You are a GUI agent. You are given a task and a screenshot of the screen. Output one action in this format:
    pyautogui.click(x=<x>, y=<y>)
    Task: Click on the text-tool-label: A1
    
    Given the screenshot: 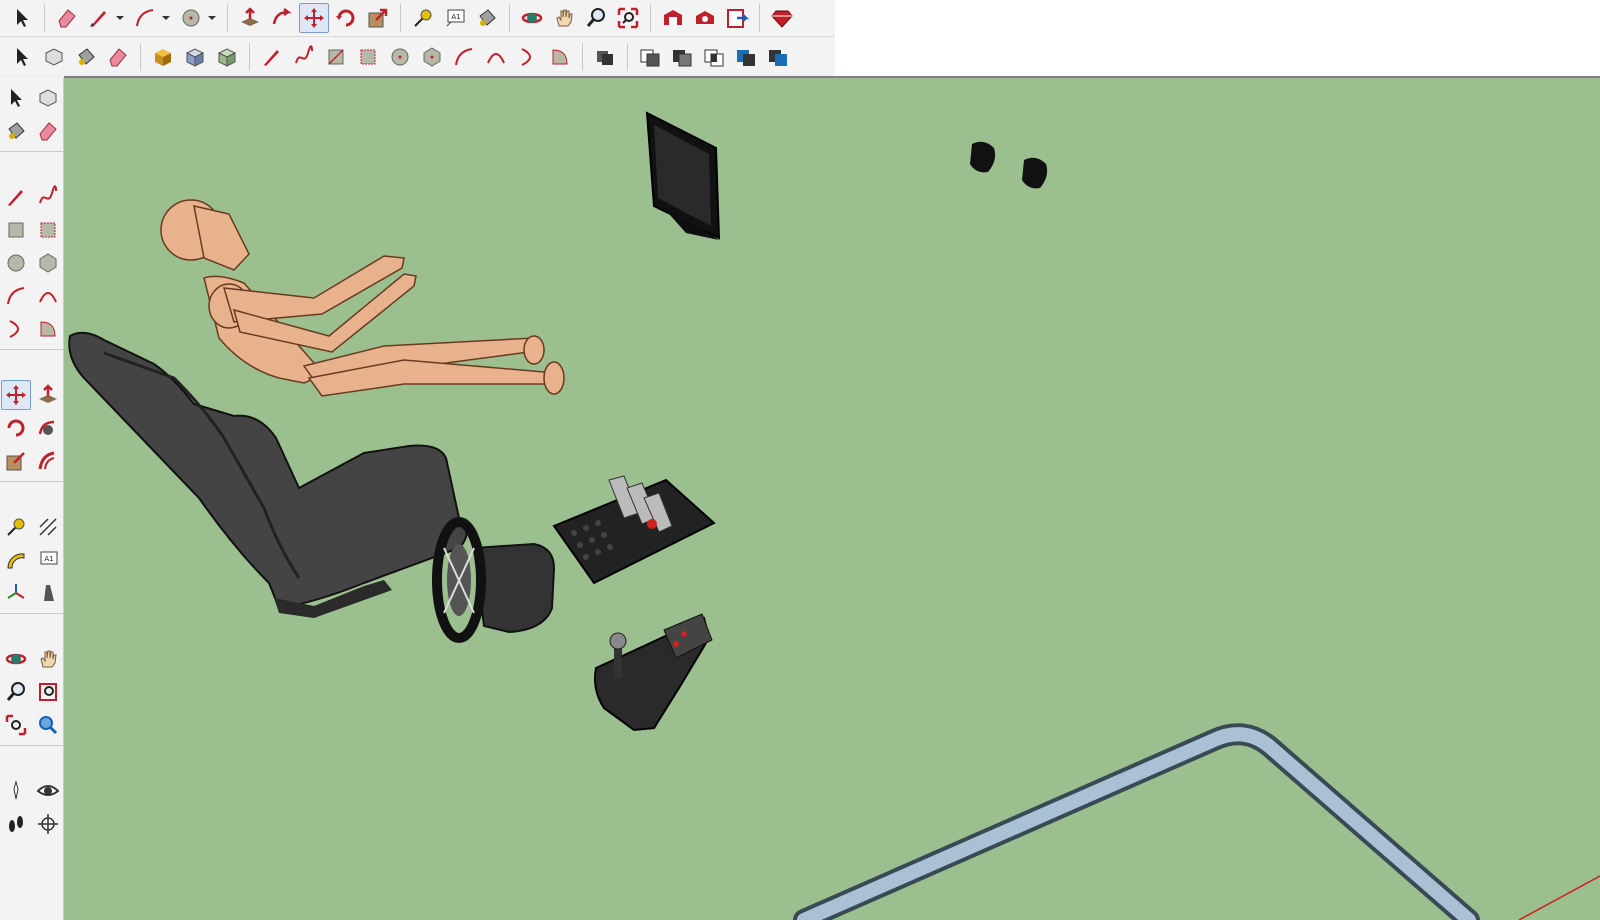 What is the action you would take?
    pyautogui.click(x=455, y=17)
    